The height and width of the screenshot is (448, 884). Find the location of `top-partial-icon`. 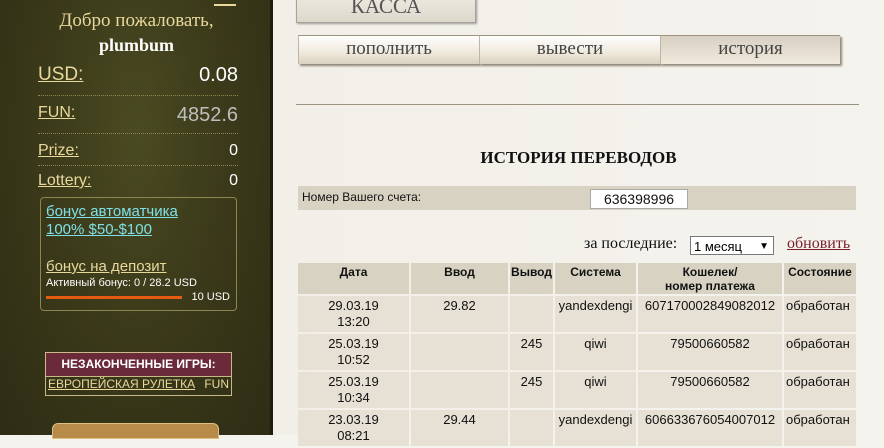

top-partial-icon is located at coordinates (225, 3).